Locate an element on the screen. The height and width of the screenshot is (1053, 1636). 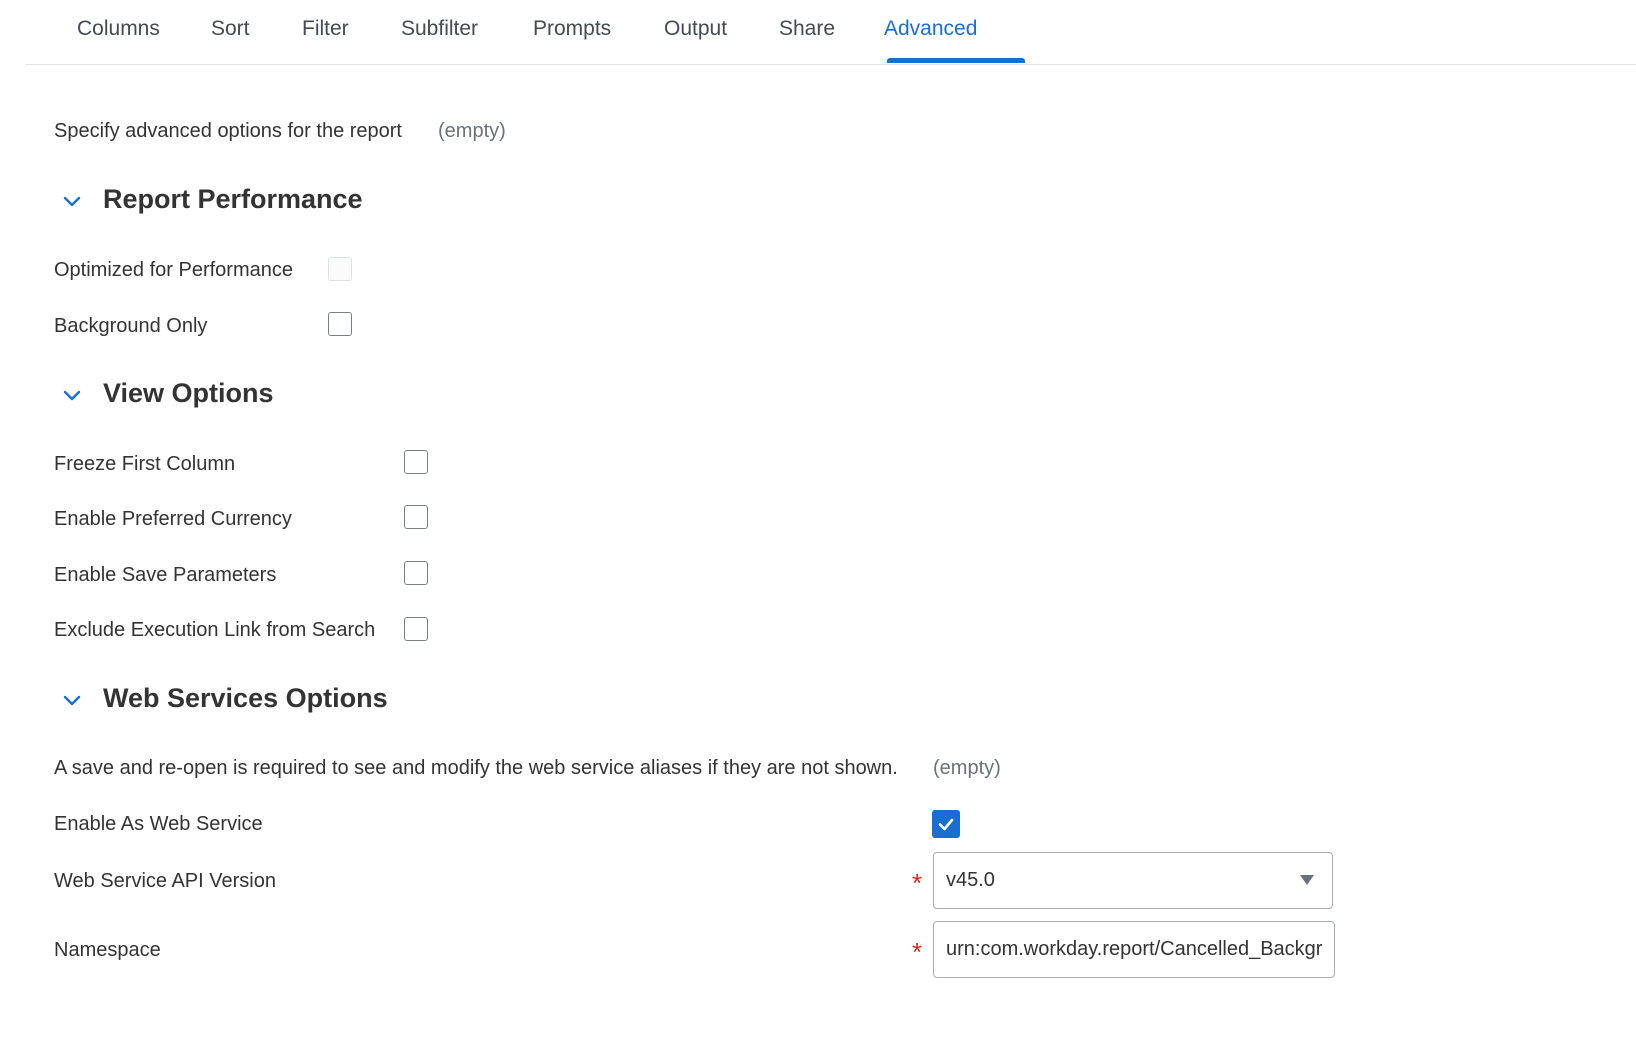
tab-prompts: Prompts is located at coordinates (572, 31).